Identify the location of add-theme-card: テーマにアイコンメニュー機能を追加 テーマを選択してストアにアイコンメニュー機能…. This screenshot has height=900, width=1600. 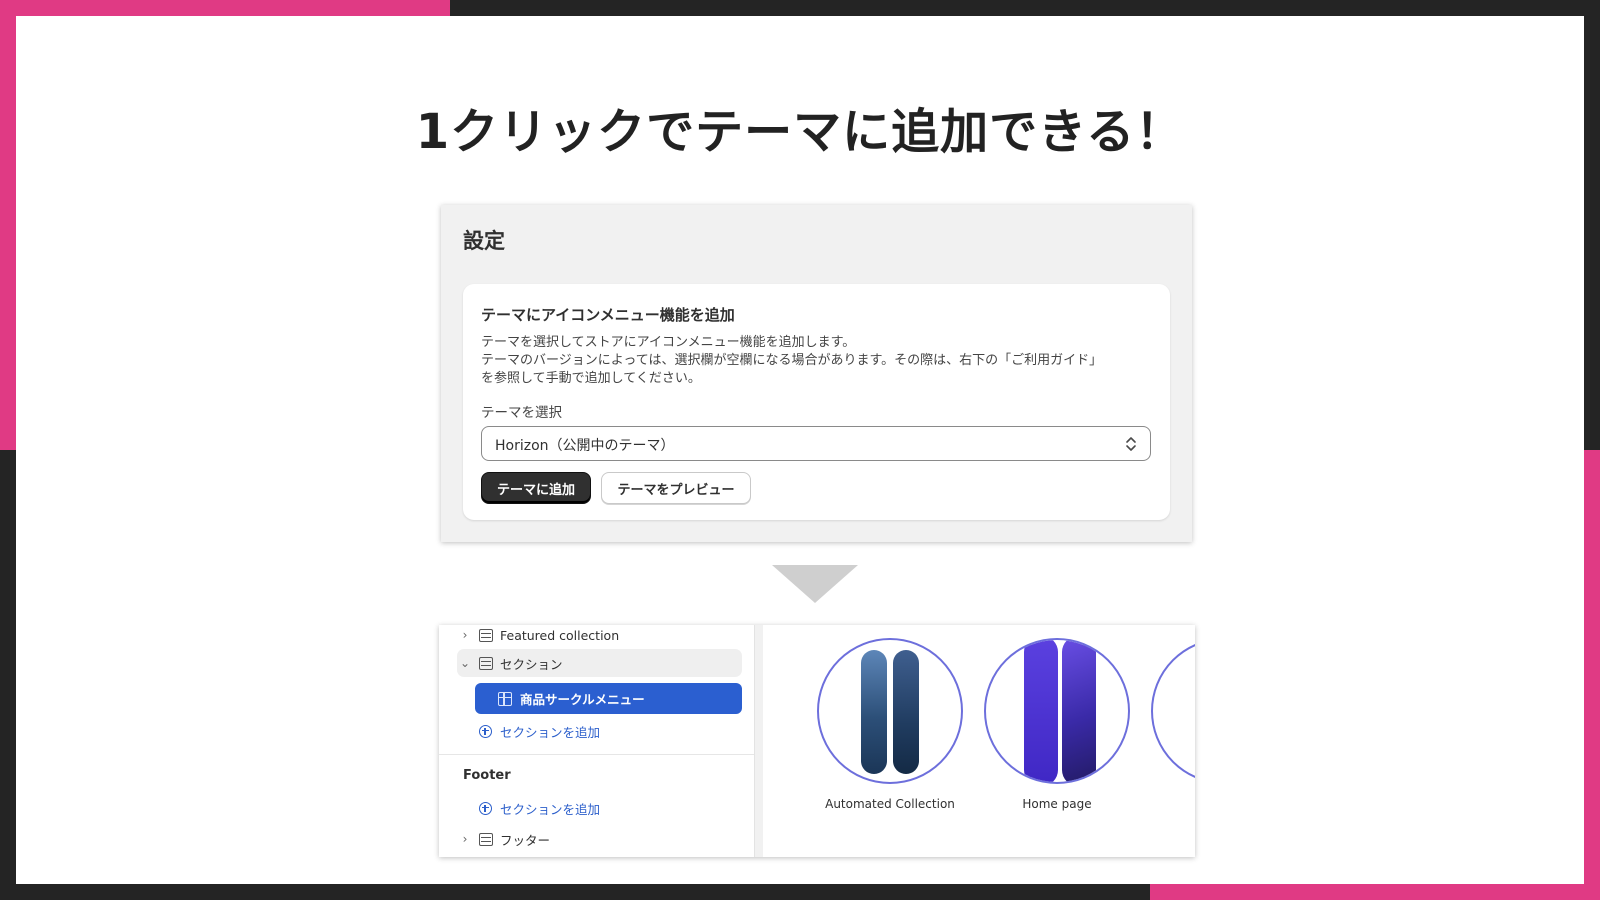
(816, 402).